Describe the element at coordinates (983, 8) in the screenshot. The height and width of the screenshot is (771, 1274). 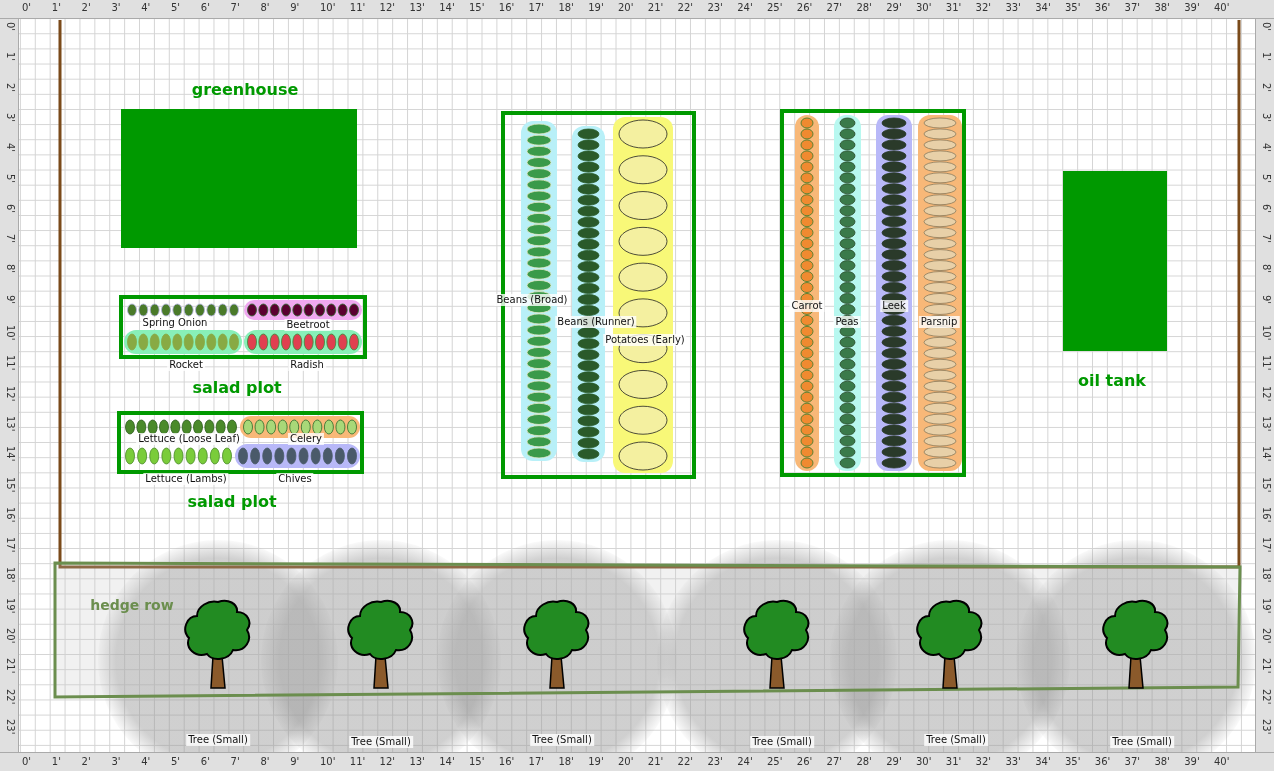
I see `ruler-label: 32'` at that location.